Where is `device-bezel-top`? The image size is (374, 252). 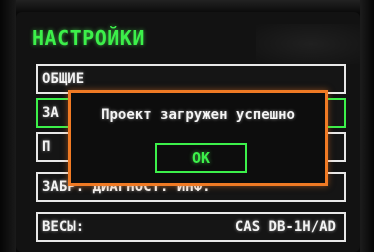
device-bezel-top is located at coordinates (187, 6).